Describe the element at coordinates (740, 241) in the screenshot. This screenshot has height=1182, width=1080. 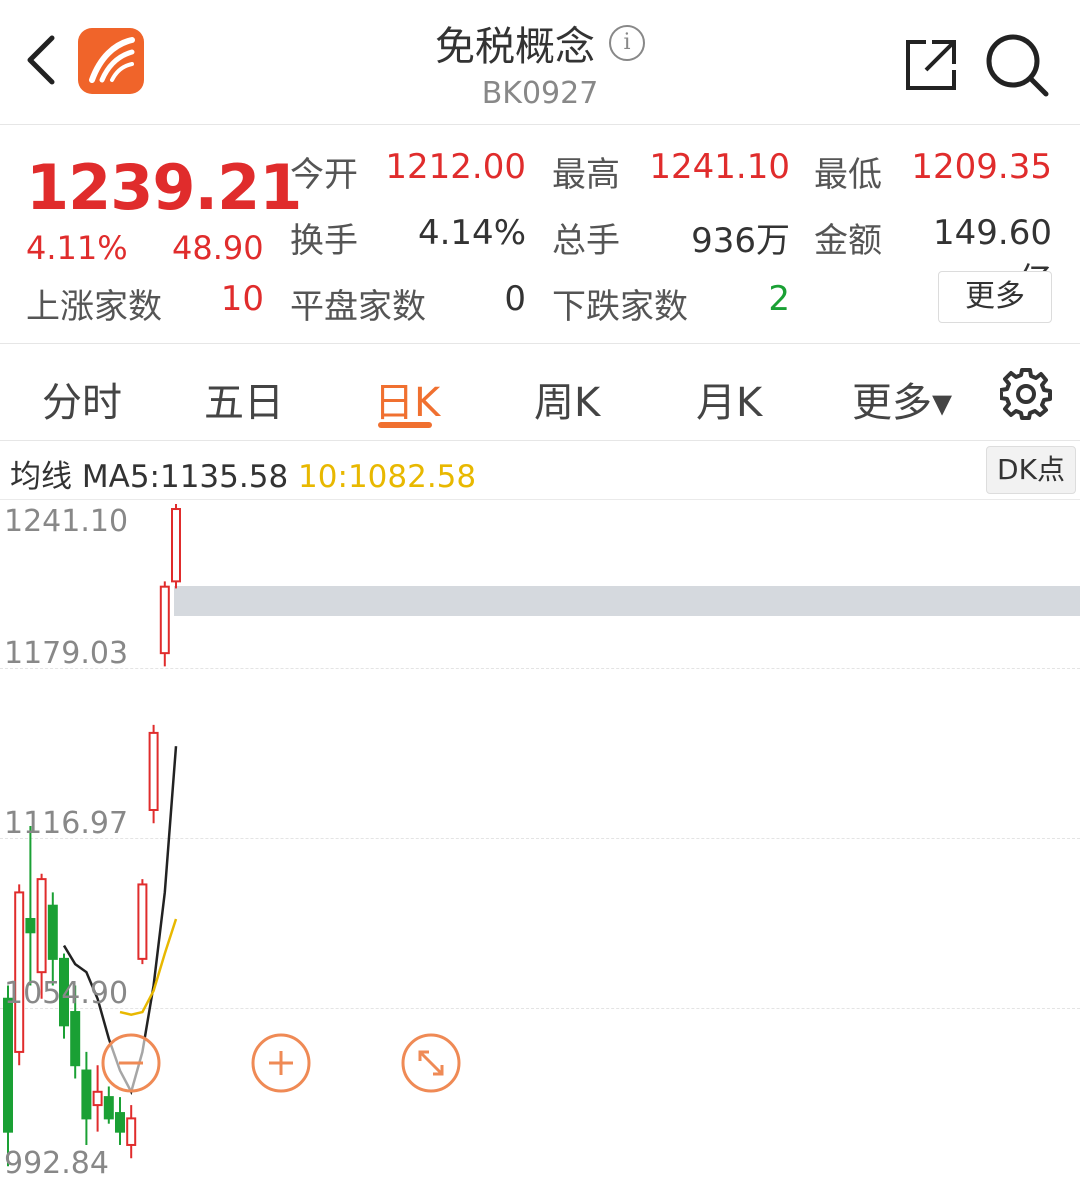
I see `volume-value: 936万` at that location.